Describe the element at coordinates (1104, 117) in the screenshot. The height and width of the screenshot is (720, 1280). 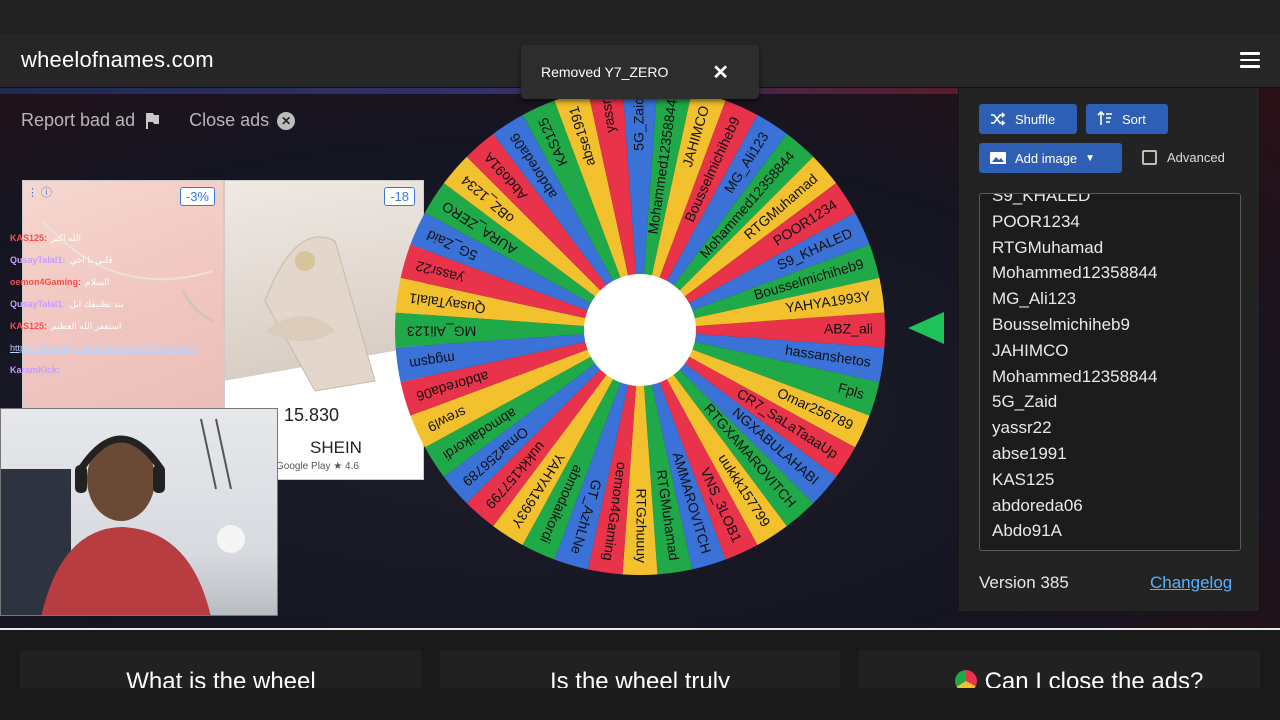
I see `sort-icon` at that location.